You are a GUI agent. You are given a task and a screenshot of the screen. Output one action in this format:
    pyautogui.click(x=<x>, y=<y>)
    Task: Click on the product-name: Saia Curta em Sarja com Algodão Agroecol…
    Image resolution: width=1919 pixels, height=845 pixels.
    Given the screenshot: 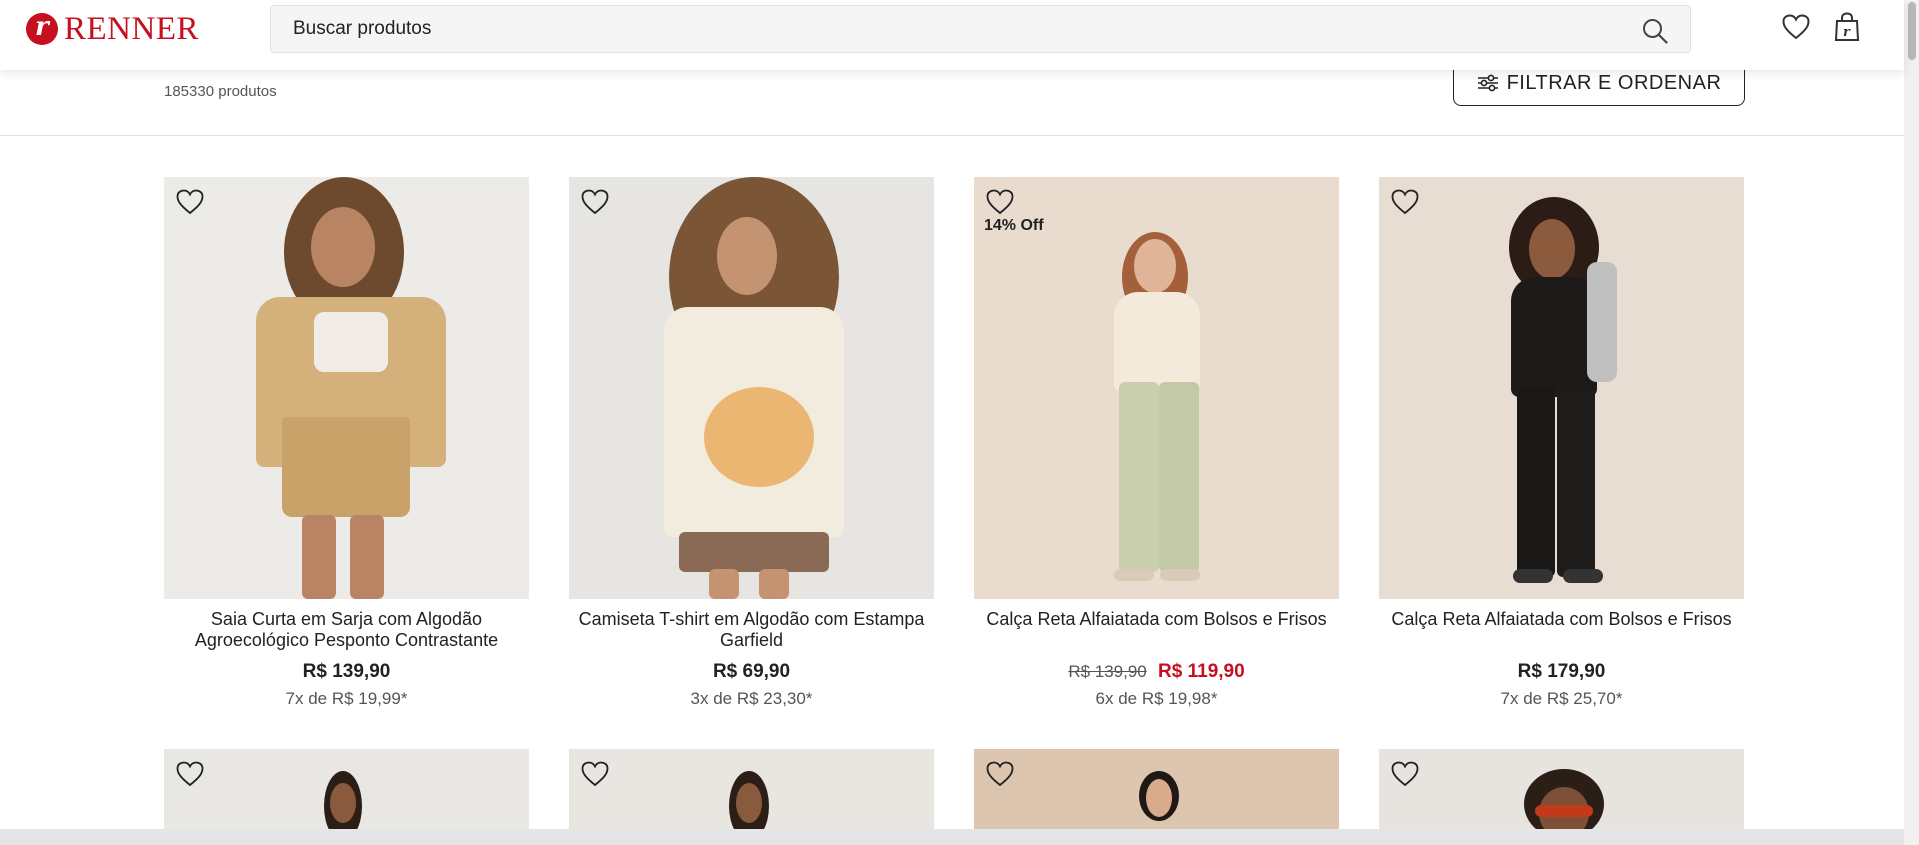 What is the action you would take?
    pyautogui.click(x=346, y=630)
    